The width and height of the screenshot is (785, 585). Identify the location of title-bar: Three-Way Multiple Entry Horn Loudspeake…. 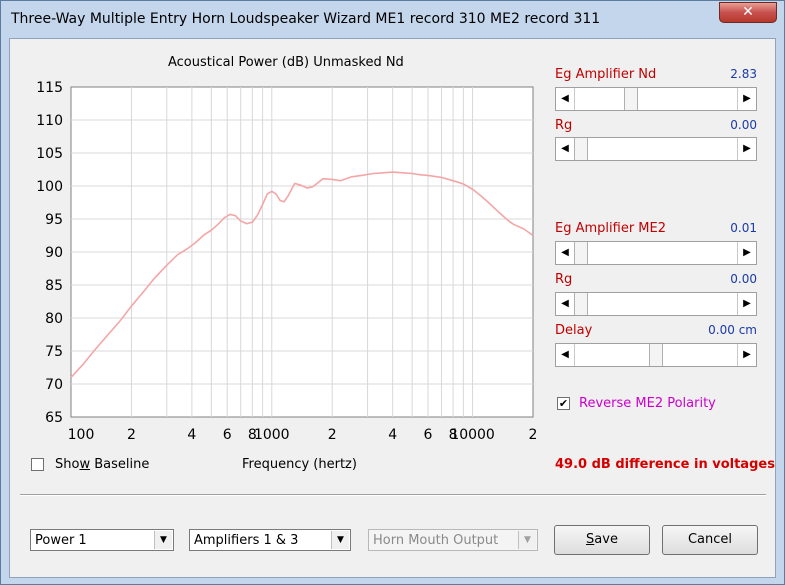
(392, 19).